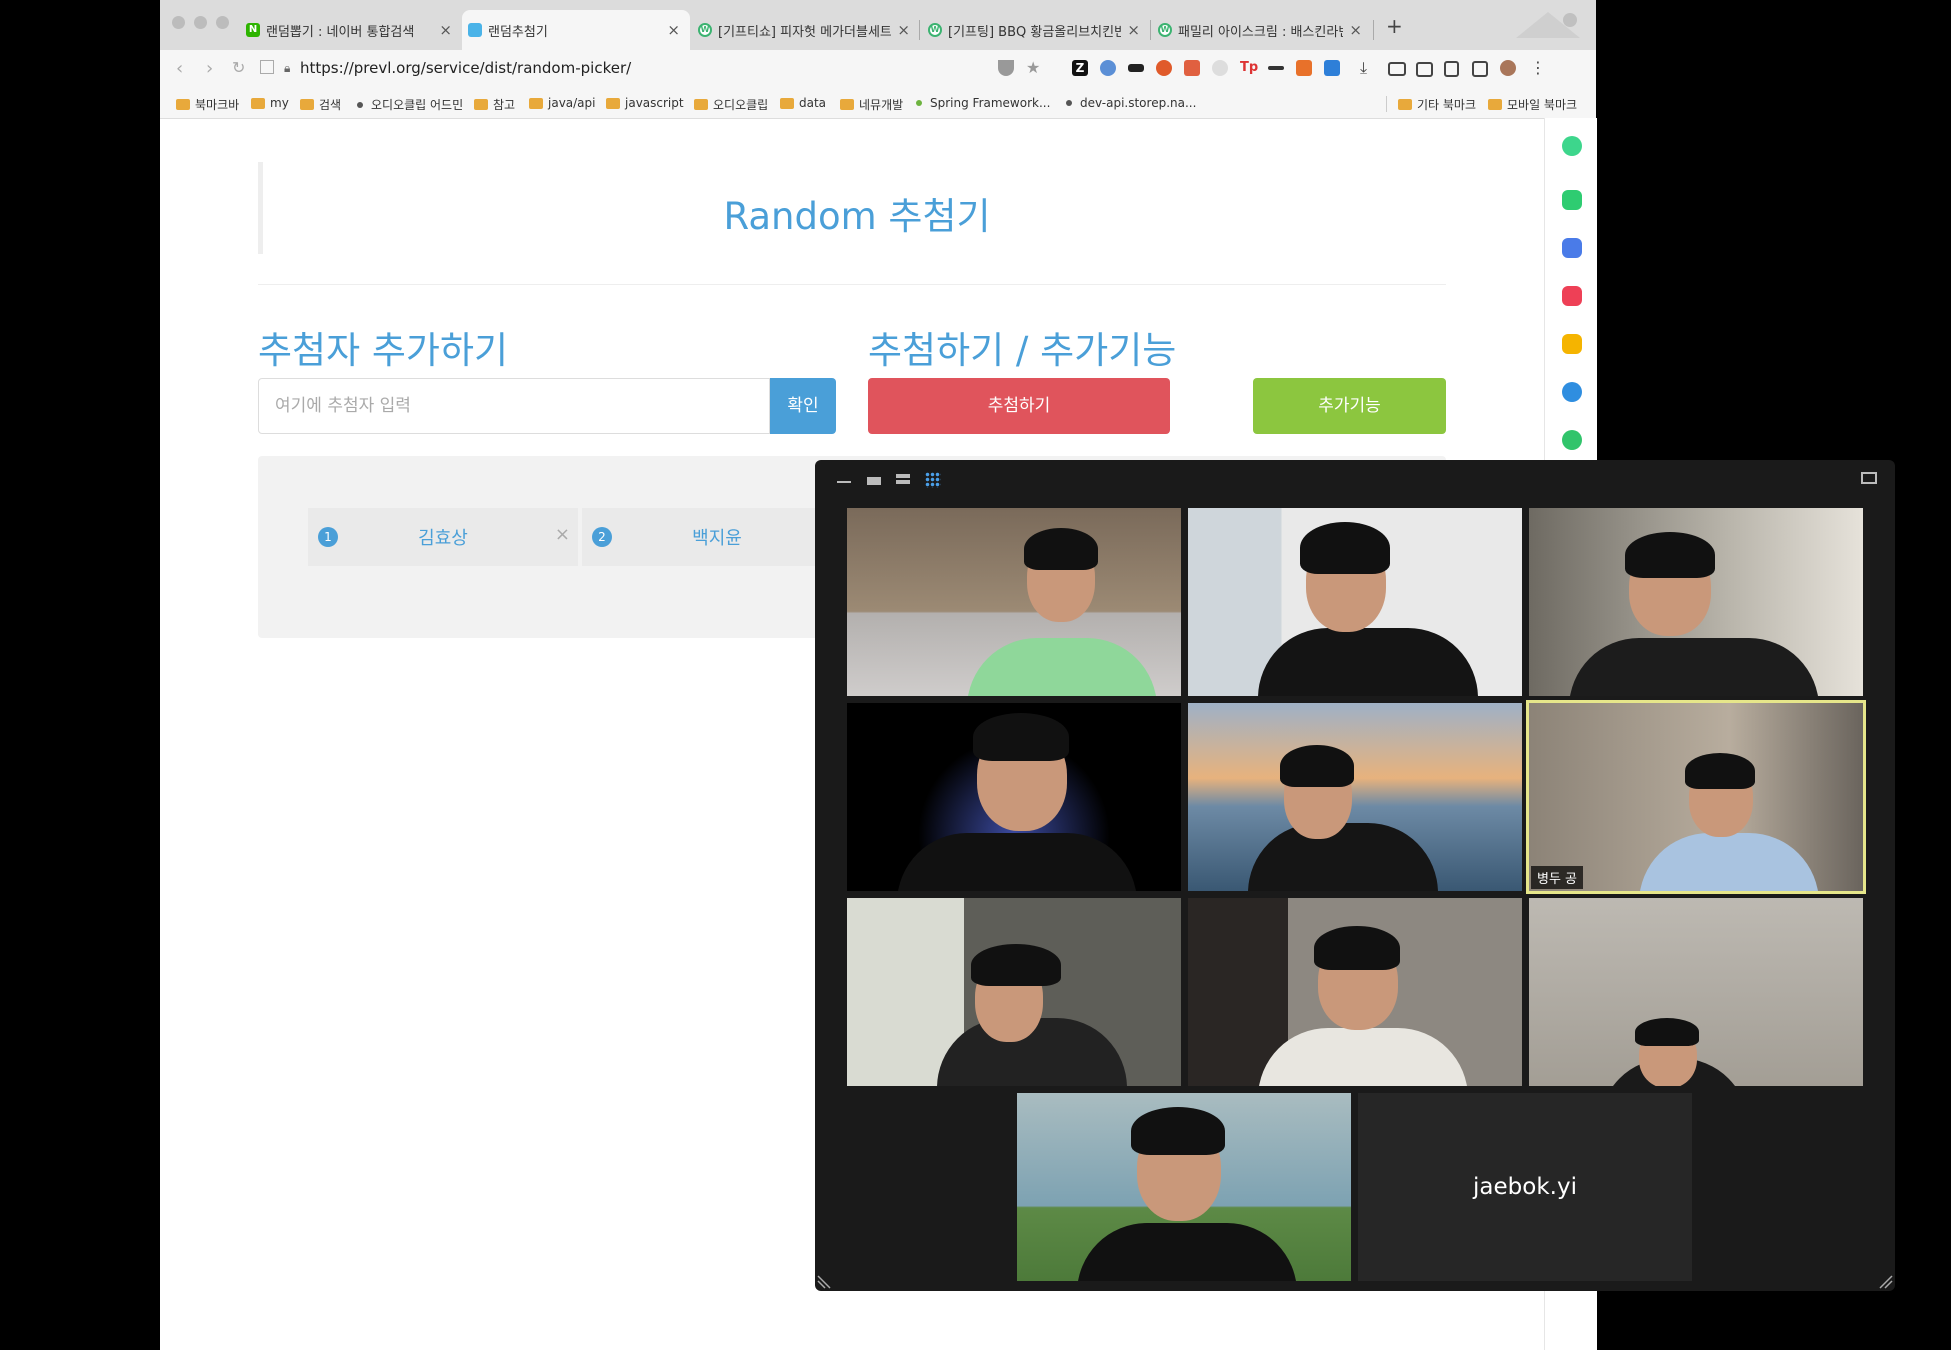 This screenshot has width=1951, height=1350. Describe the element at coordinates (1332, 68) in the screenshot. I see `trello-extension-icon` at that location.